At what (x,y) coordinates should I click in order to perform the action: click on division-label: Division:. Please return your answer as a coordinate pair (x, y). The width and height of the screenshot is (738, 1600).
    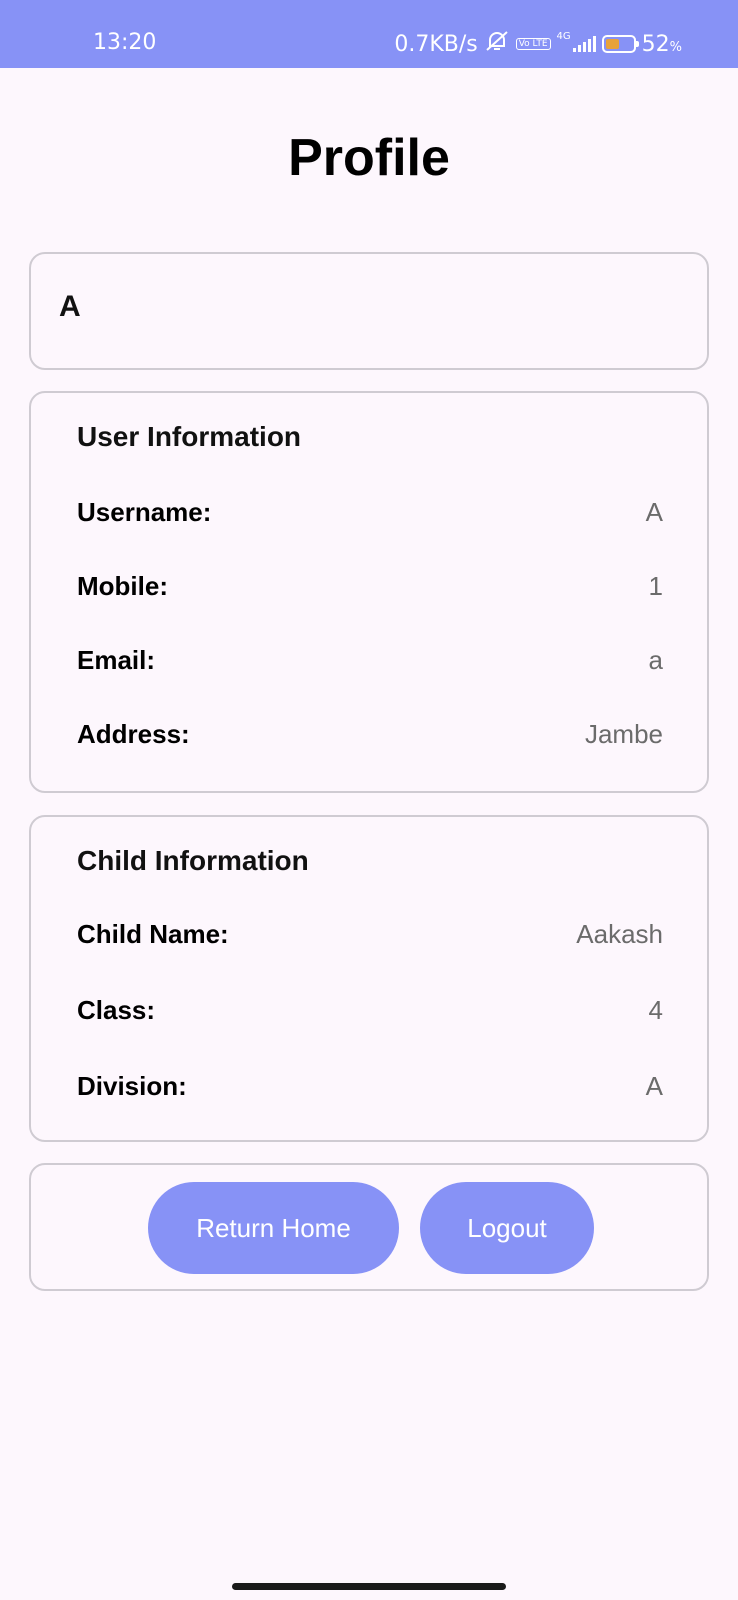
    Looking at the image, I should click on (132, 1086).